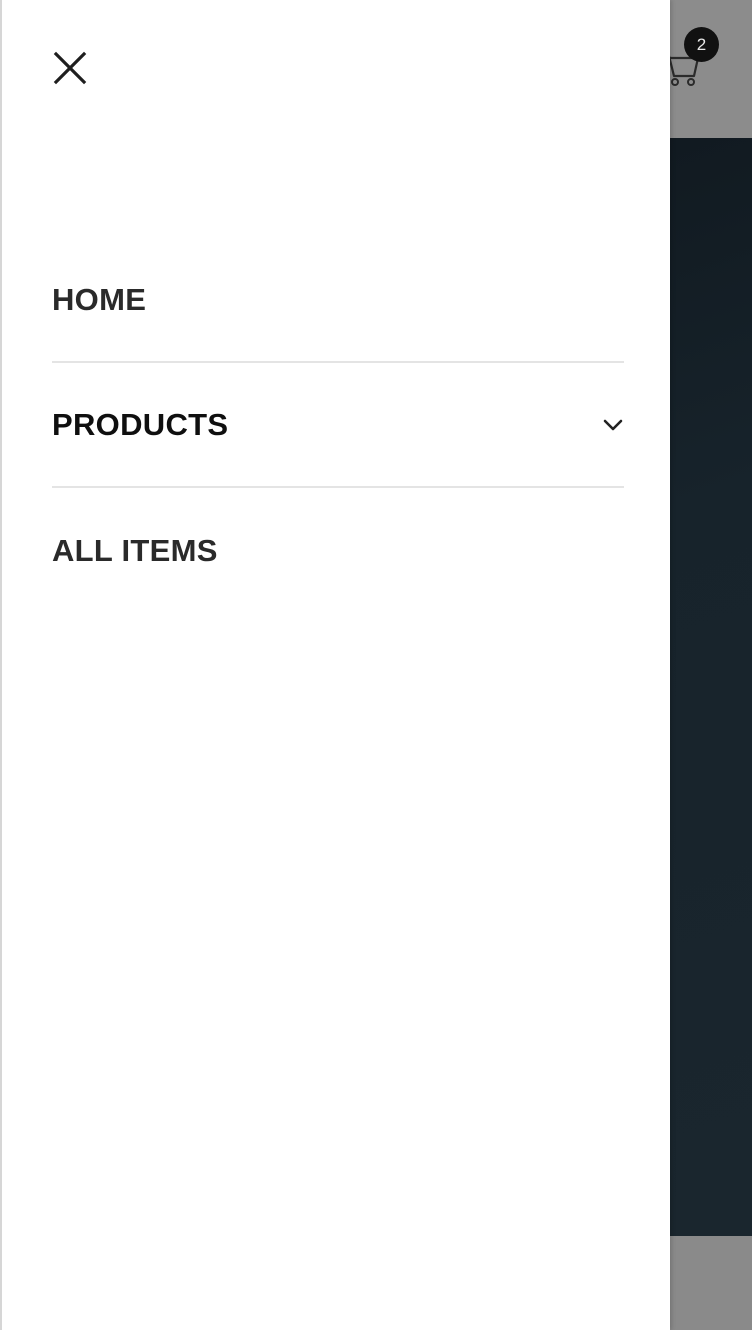 This screenshot has height=1330, width=752. I want to click on close-menu-button, so click(70, 68).